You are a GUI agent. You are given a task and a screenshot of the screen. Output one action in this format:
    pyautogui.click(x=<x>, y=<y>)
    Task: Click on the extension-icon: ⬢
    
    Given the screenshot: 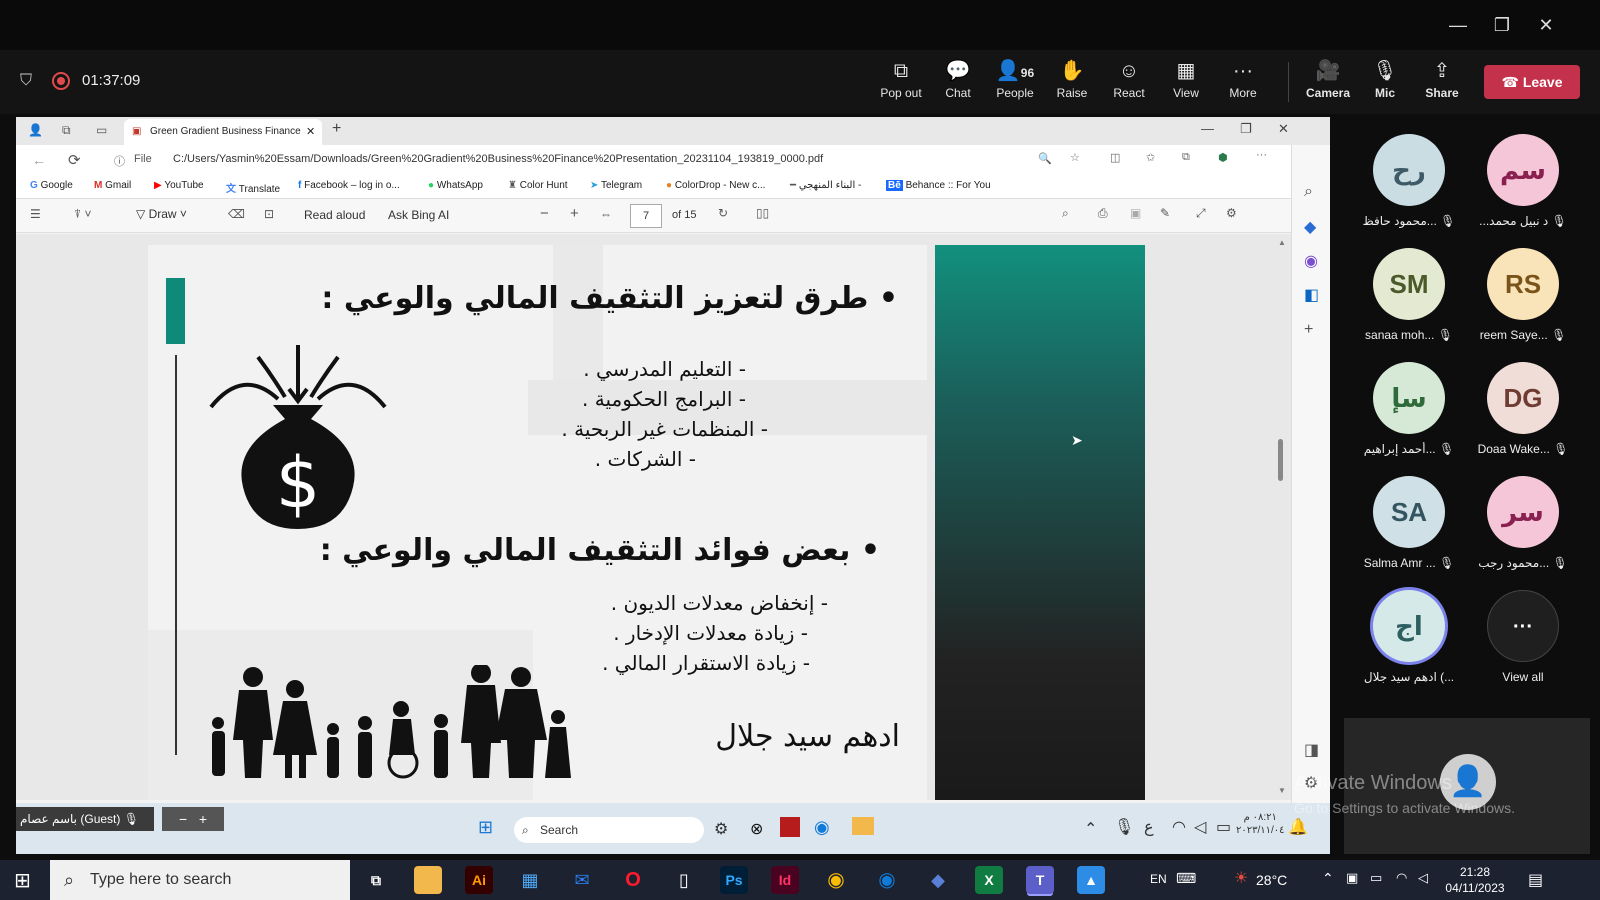 What is the action you would take?
    pyautogui.click(x=1223, y=157)
    